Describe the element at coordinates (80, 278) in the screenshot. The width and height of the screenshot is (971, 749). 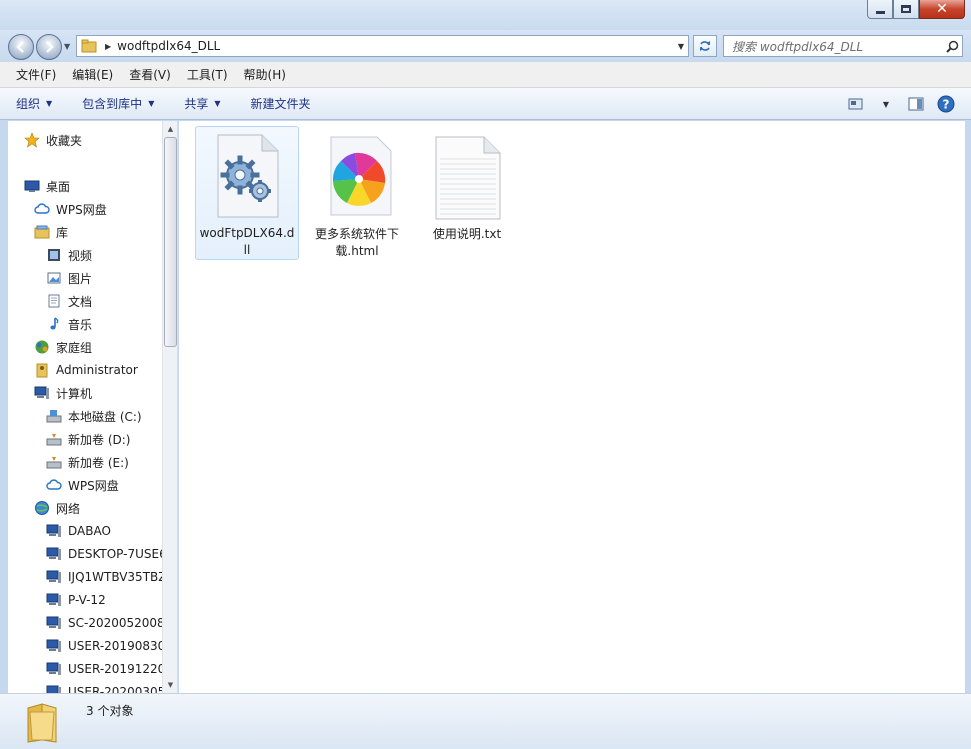
I see `nav-pictures-label: 图片` at that location.